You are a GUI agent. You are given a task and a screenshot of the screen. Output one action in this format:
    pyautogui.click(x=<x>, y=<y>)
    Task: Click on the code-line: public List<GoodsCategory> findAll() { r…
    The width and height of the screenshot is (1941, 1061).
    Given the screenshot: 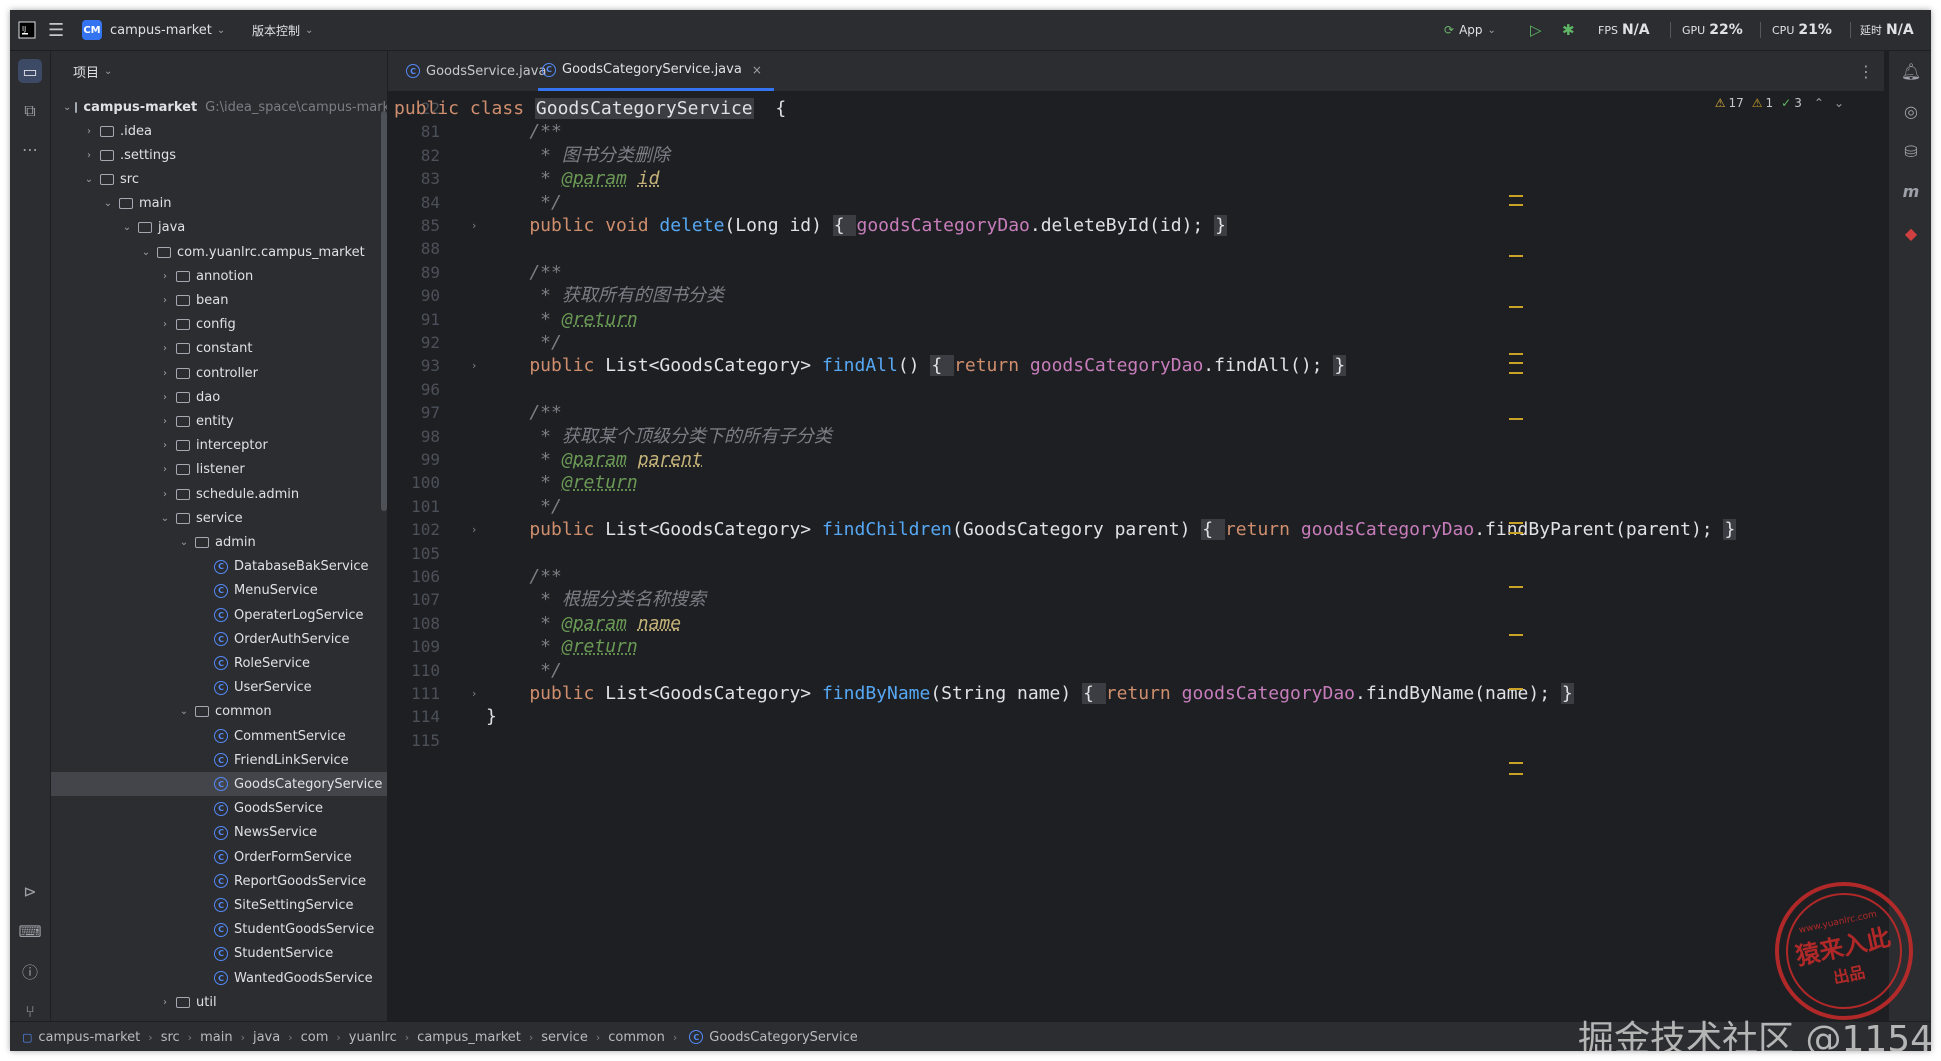 What is the action you would take?
    pyautogui.click(x=916, y=366)
    